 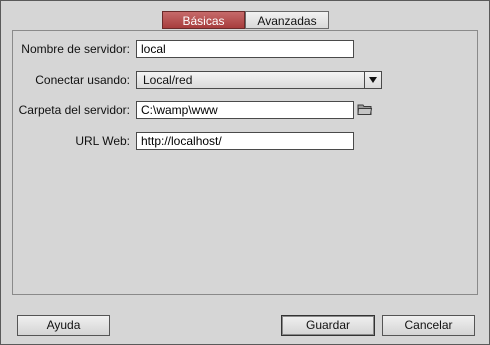 What do you see at coordinates (365, 109) in the screenshot?
I see `browse-folder-icon` at bounding box center [365, 109].